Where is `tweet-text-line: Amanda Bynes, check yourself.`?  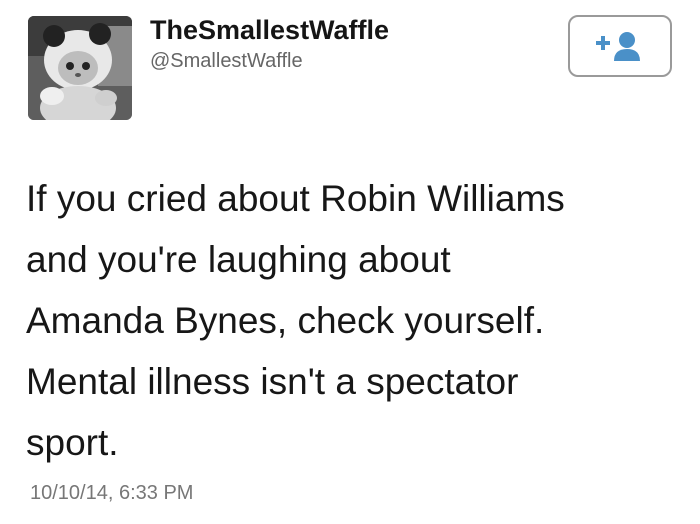 tweet-text-line: Amanda Bynes, check yourself. is located at coordinates (285, 320).